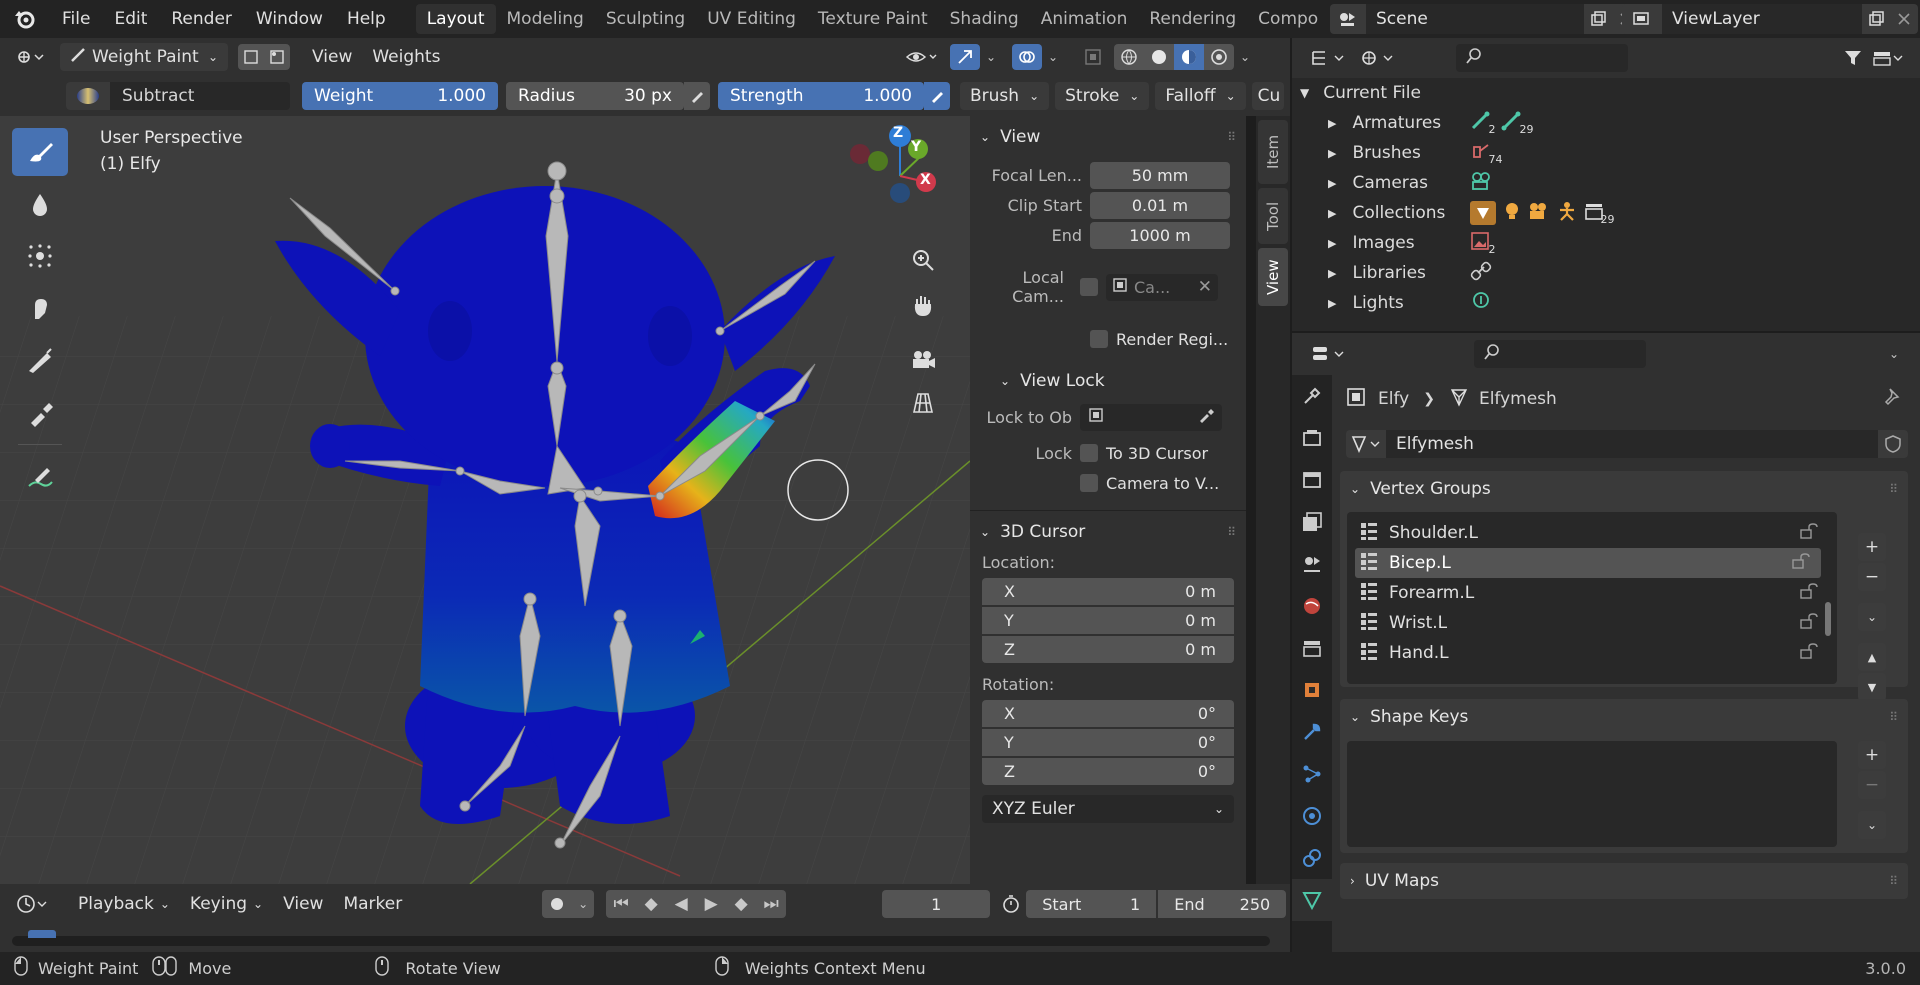 The width and height of the screenshot is (1920, 985). What do you see at coordinates (1606, 153) in the screenshot?
I see `tree-item-brushes: ▶ Brushes 74` at bounding box center [1606, 153].